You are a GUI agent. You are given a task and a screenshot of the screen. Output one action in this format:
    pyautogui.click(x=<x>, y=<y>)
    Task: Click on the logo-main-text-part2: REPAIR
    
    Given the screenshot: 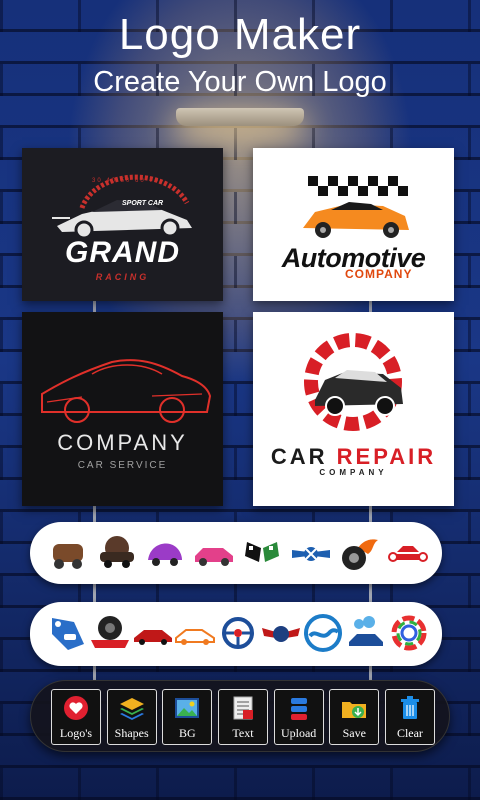 What is the action you would take?
    pyautogui.click(x=386, y=456)
    